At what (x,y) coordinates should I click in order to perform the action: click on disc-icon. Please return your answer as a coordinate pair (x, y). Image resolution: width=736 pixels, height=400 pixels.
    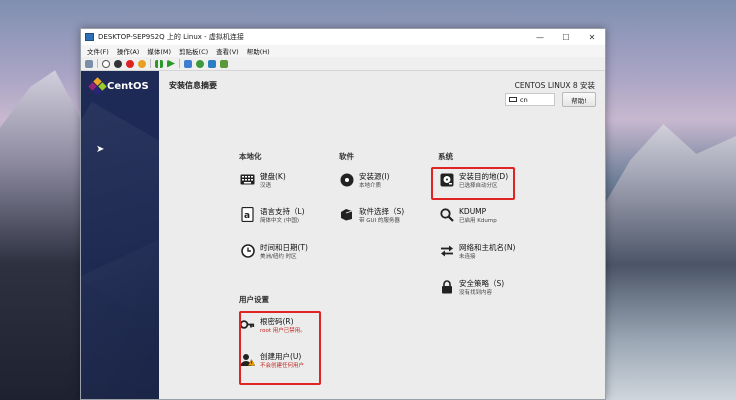
    Looking at the image, I should click on (346, 179).